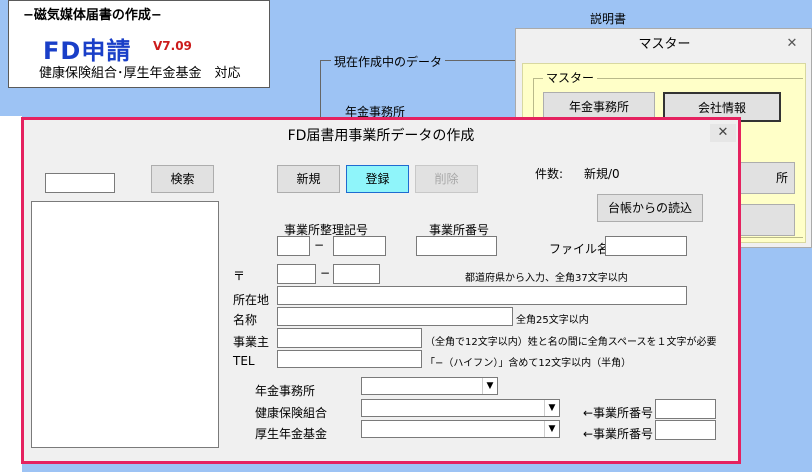 This screenshot has width=812, height=472. Describe the element at coordinates (349, 338) in the screenshot. I see `owner-field` at that location.